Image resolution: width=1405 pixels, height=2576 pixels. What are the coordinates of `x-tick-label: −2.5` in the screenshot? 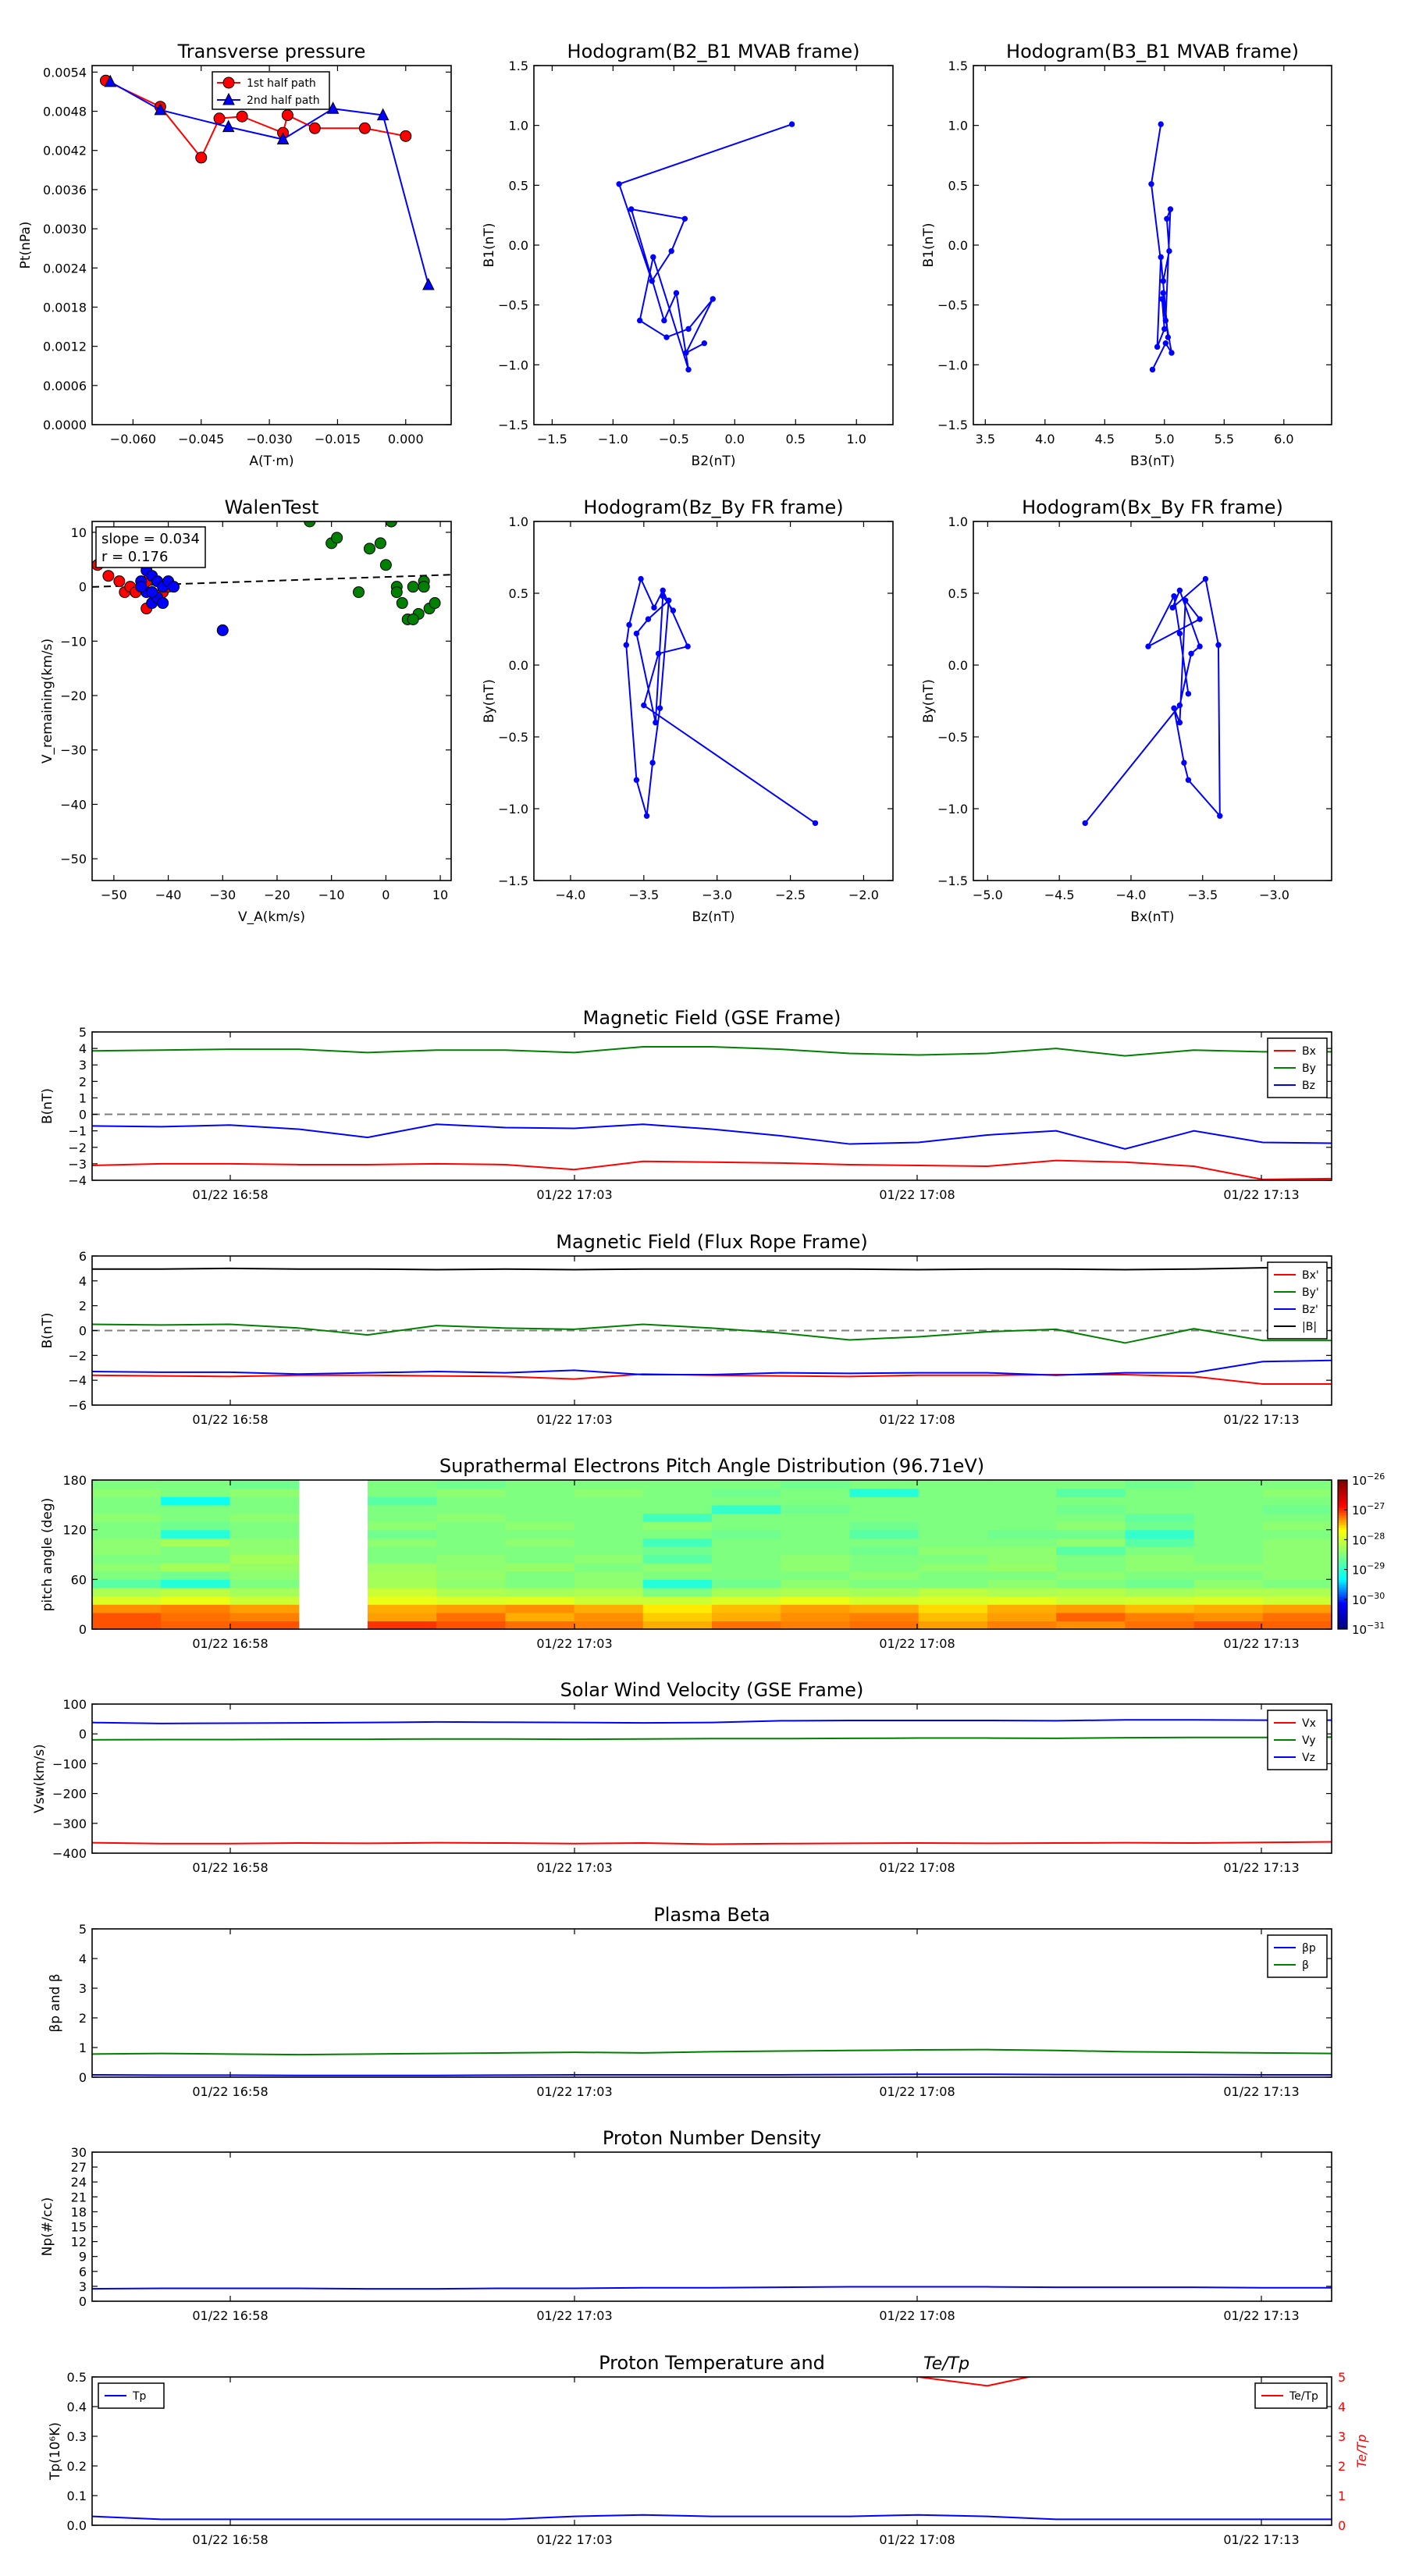 It's located at (790, 895).